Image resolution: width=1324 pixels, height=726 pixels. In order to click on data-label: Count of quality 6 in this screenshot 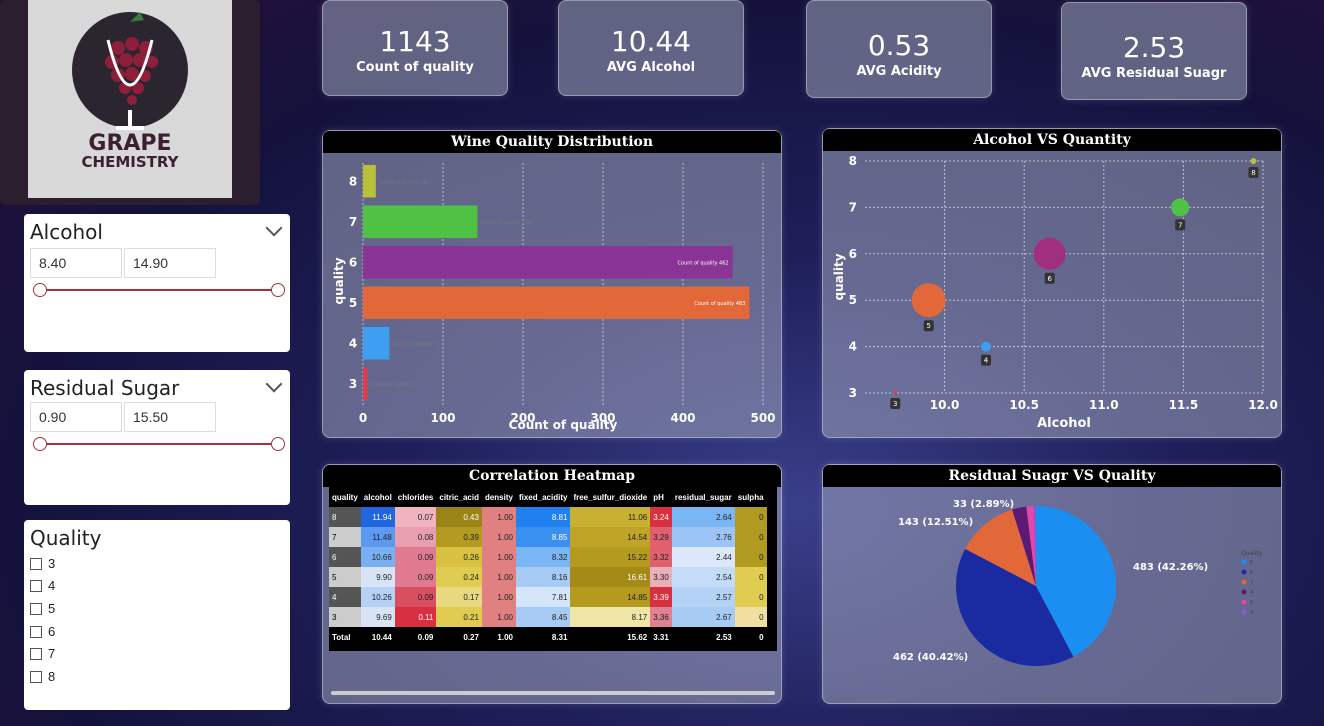, I will do `click(393, 385)`.